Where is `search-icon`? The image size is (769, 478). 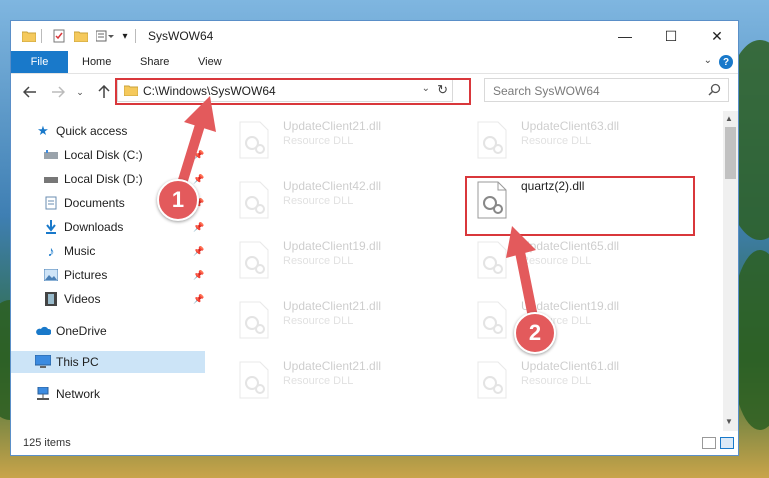
search-icon is located at coordinates (714, 91).